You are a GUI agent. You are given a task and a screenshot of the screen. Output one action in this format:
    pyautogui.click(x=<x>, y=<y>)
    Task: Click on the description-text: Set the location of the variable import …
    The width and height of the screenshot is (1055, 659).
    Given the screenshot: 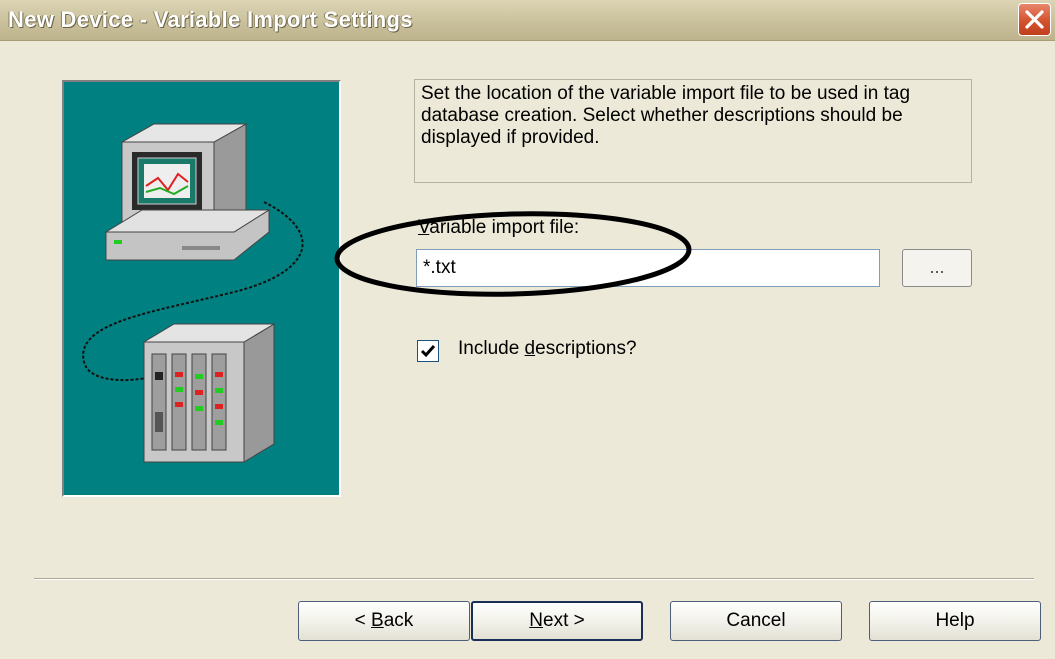 What is the action you would take?
    pyautogui.click(x=693, y=131)
    